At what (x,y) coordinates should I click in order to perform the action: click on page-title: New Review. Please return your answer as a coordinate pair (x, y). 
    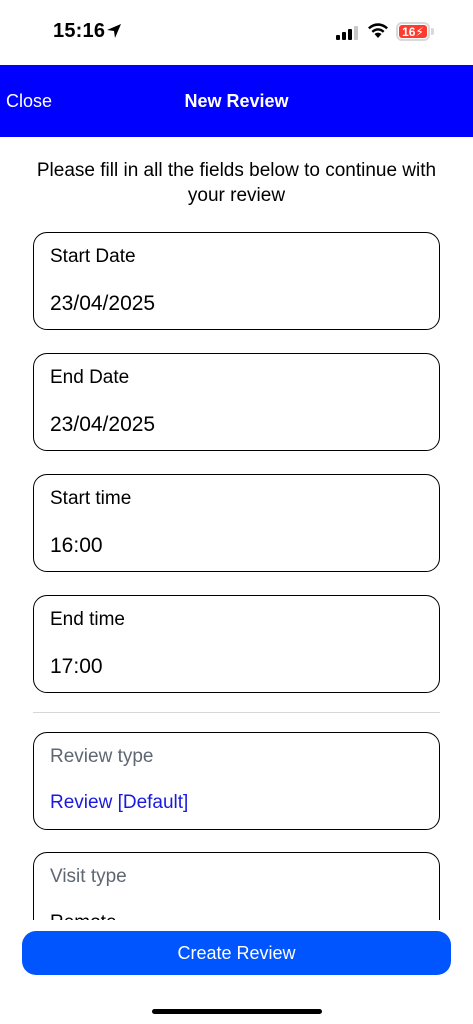
    Looking at the image, I should click on (236, 101).